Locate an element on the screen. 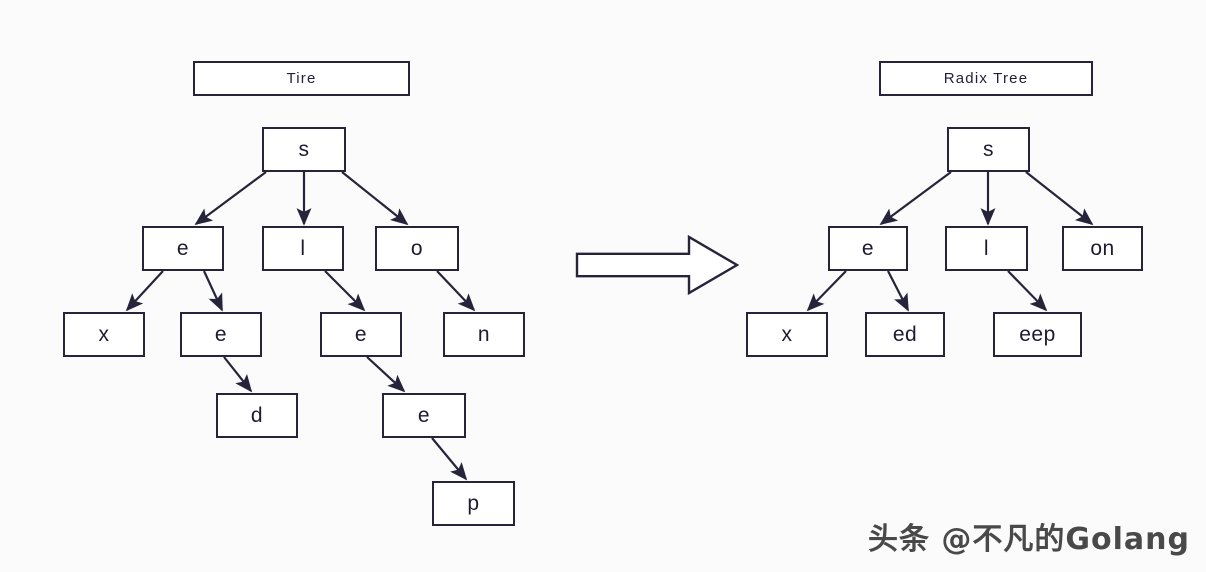  tree-node-r-l: l is located at coordinates (986, 248).